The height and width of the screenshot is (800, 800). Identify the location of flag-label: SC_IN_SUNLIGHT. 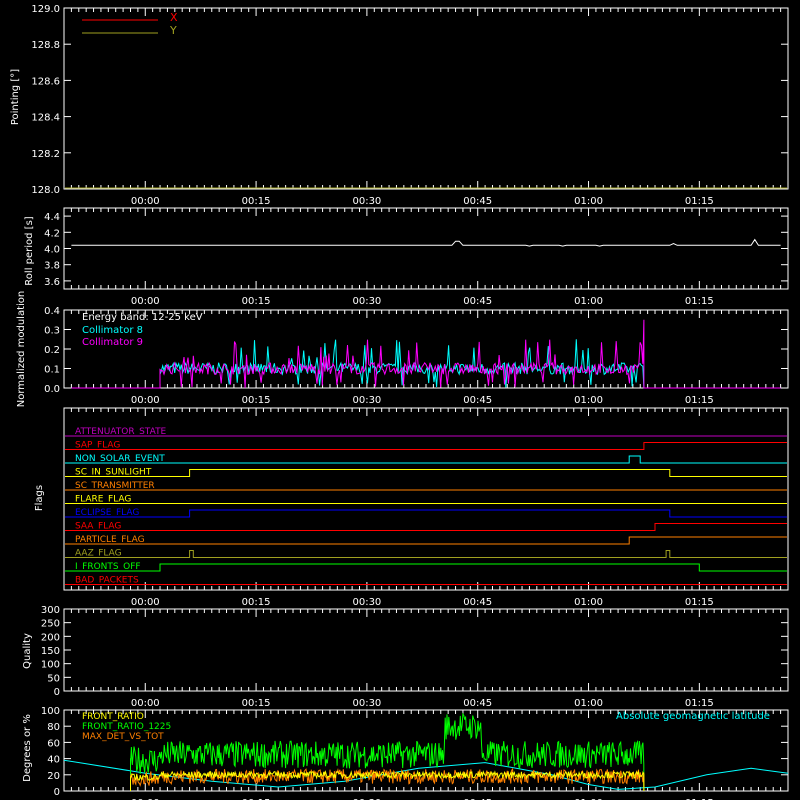
(113, 473).